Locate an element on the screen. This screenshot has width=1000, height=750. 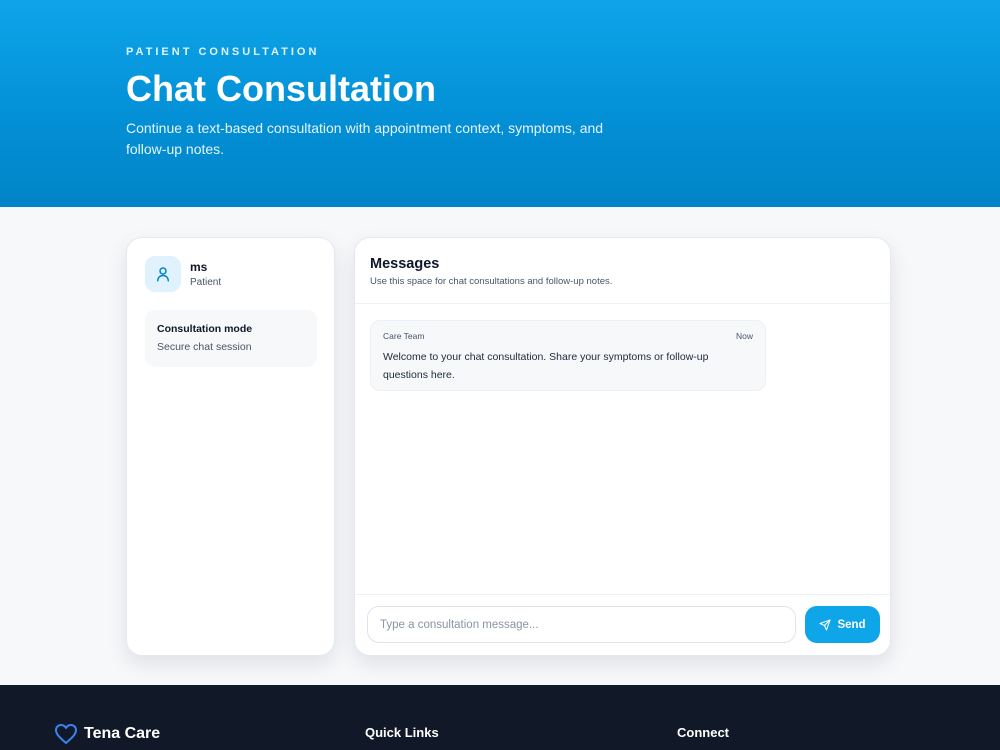
message-input is located at coordinates (581, 624).